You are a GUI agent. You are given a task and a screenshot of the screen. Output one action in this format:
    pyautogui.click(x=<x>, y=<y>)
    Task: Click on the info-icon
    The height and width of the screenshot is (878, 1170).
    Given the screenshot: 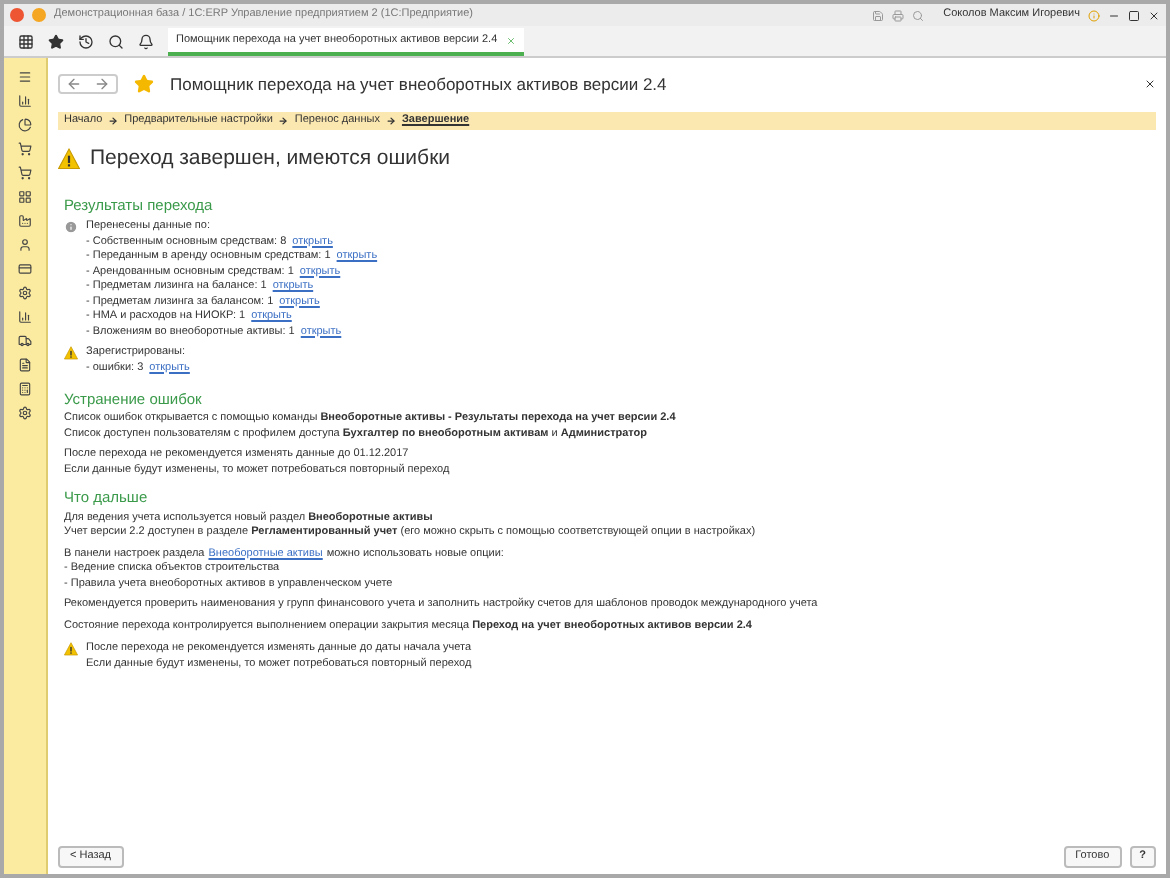 What is the action you would take?
    pyautogui.click(x=71, y=227)
    